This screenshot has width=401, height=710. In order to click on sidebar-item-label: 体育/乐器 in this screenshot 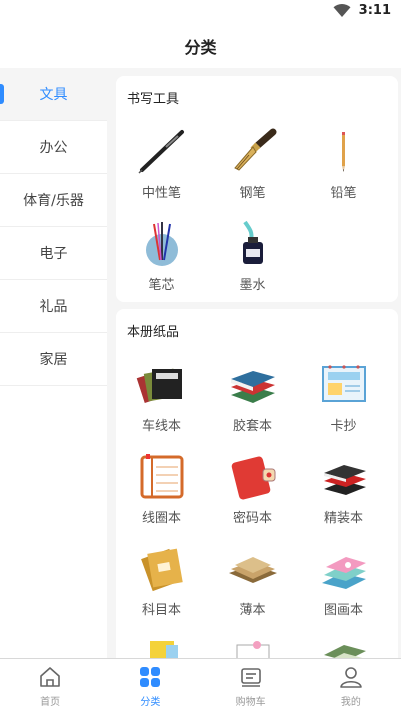, I will do `click(53, 201)`.